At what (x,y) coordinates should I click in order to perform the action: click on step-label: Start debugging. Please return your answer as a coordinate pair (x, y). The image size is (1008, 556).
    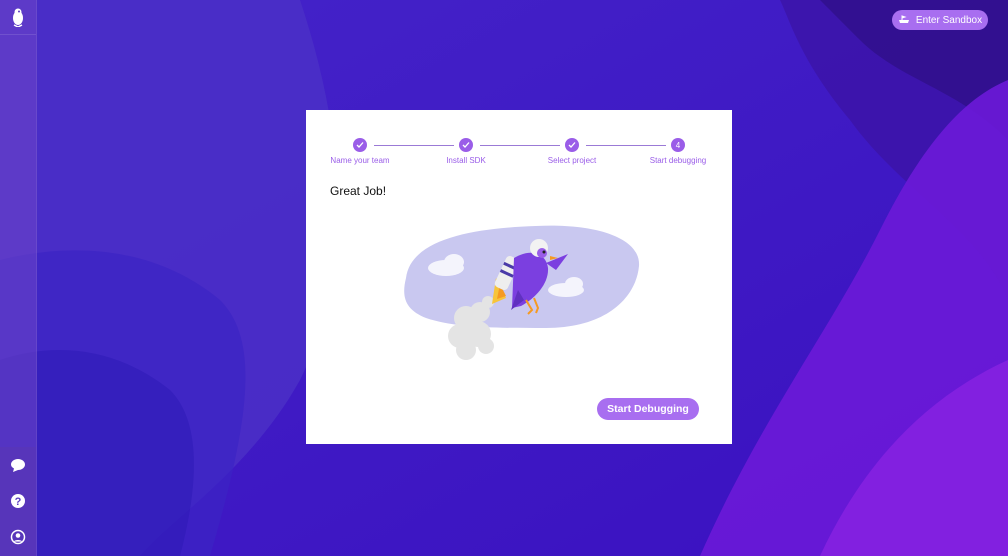
    Looking at the image, I should click on (678, 160).